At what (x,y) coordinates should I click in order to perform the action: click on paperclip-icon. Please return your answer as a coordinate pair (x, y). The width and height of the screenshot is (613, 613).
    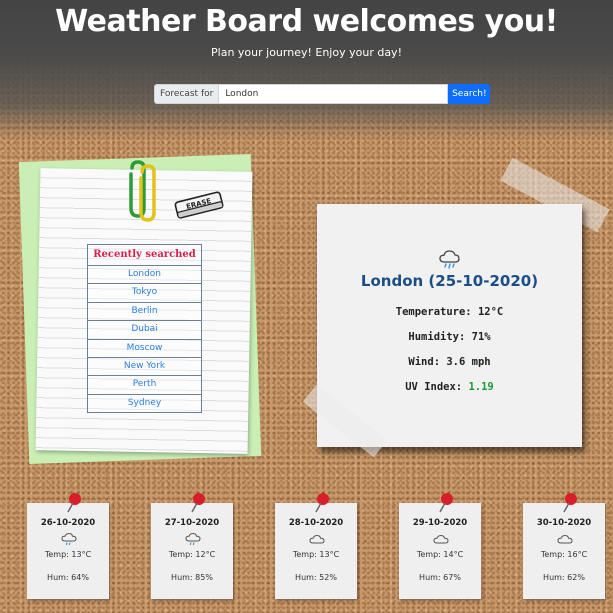
    Looking at the image, I should click on (142, 191).